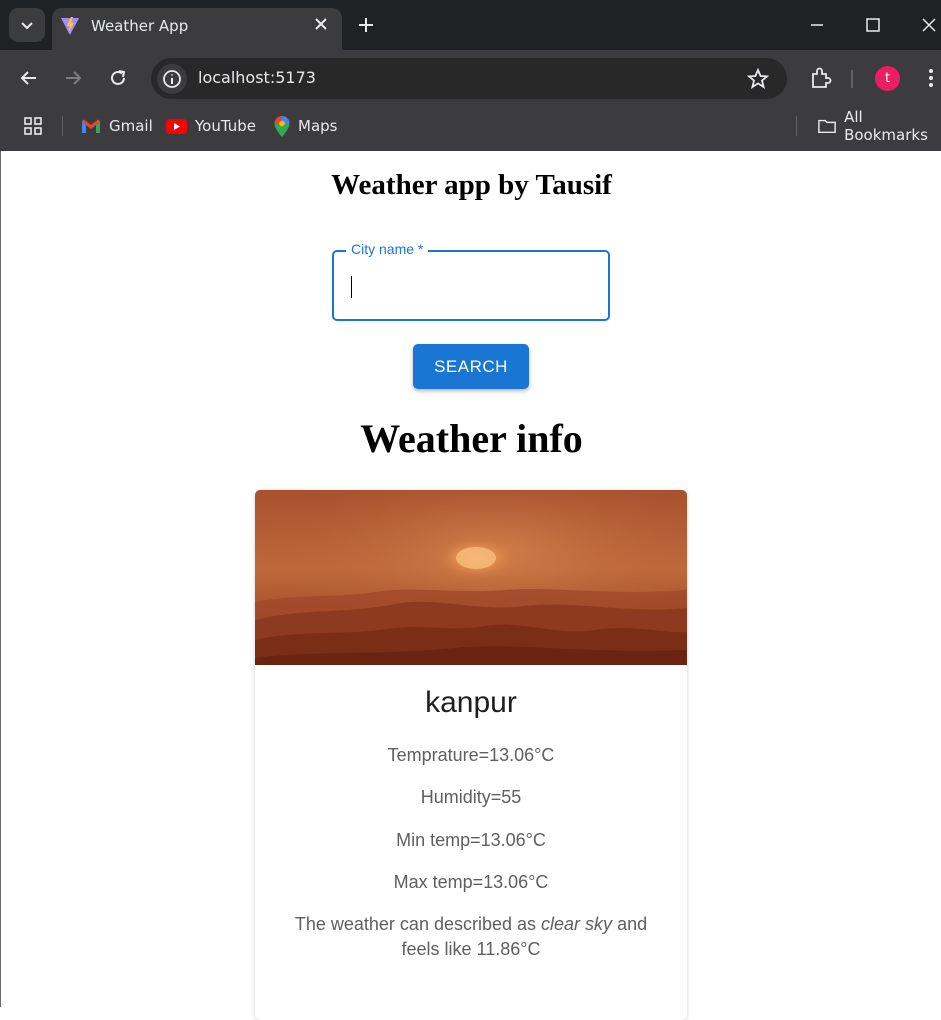 This screenshot has width=941, height=1020. Describe the element at coordinates (225, 126) in the screenshot. I see `bookmark-label: YouTube` at that location.